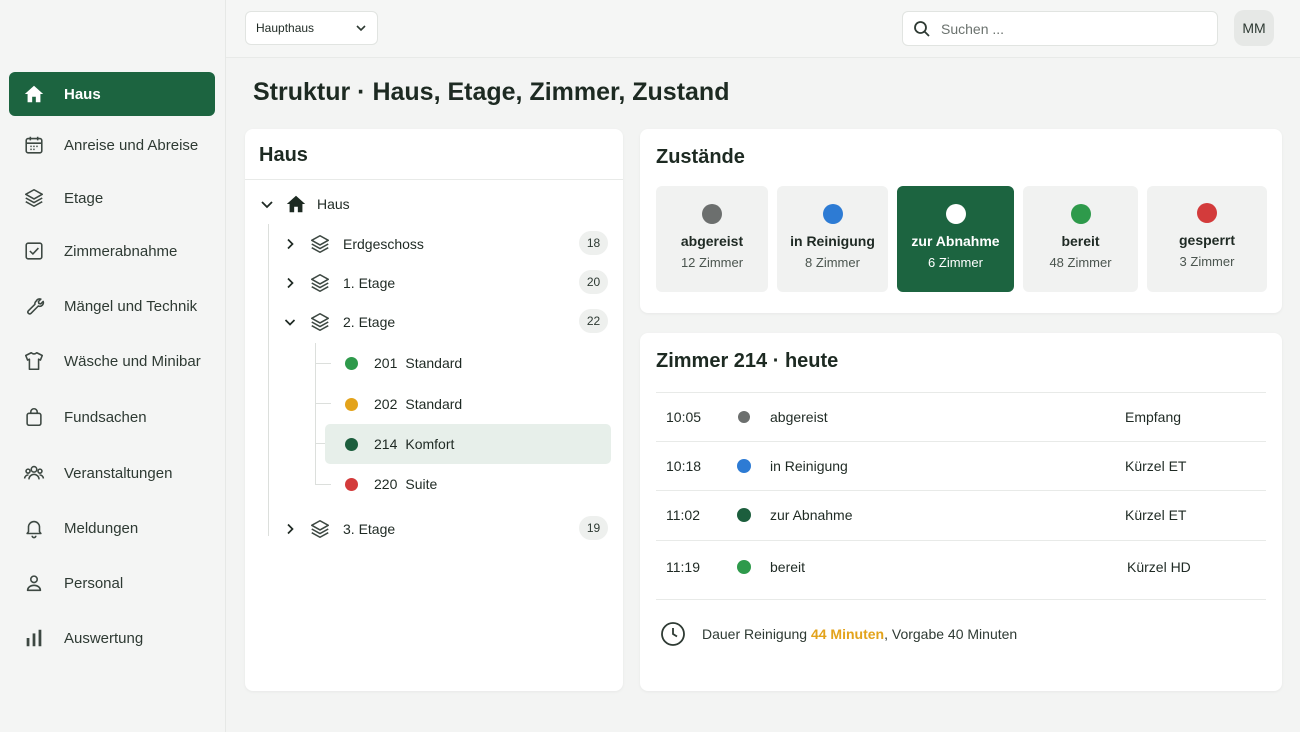 The height and width of the screenshot is (732, 1300). What do you see at coordinates (468, 363) in the screenshot?
I see `room-row: 201 Standard` at bounding box center [468, 363].